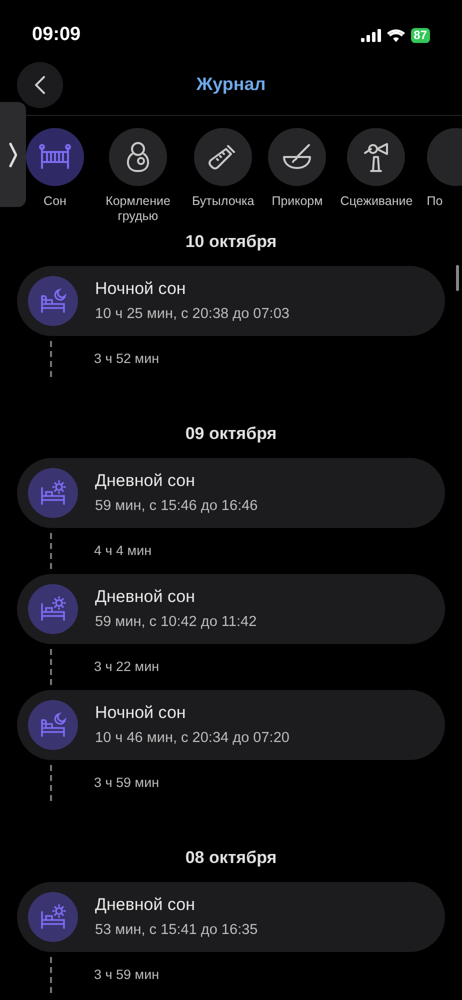 Image resolution: width=462 pixels, height=1000 pixels. Describe the element at coordinates (192, 738) in the screenshot. I see `entry-details: 10 ч 46 мин, с 20:34 до 07:20` at that location.